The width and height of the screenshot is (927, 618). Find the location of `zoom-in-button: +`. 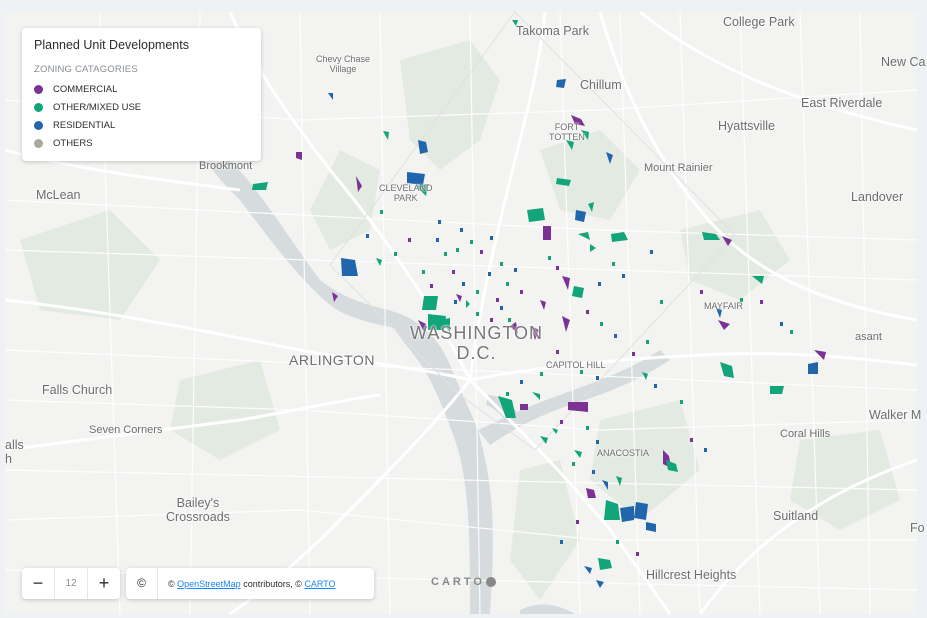

zoom-in-button: + is located at coordinates (104, 583).